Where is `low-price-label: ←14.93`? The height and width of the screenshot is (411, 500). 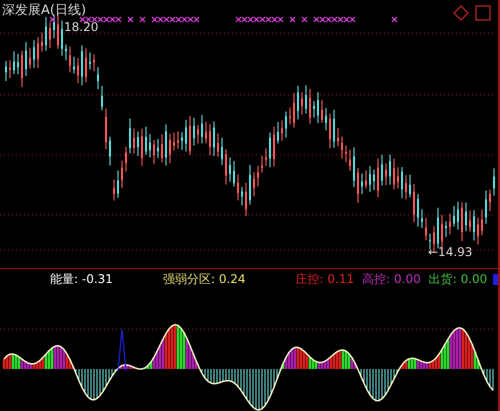
low-price-label: ←14.93 is located at coordinates (450, 252).